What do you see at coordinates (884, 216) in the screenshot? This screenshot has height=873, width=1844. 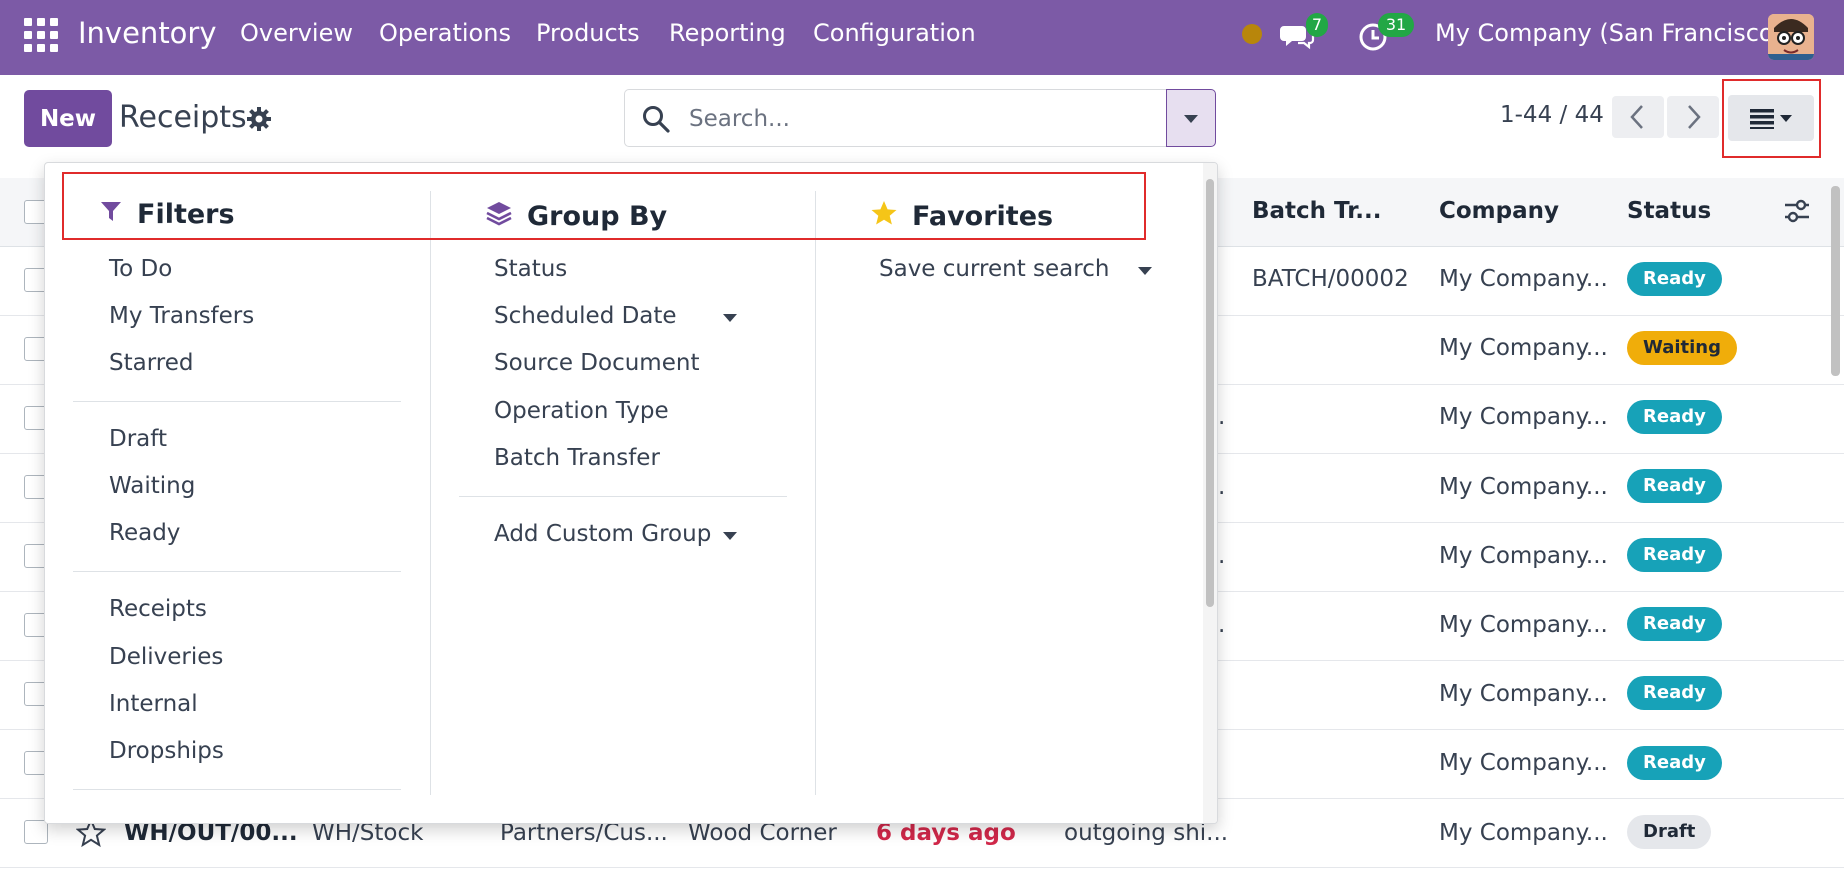 I see `star-icon` at bounding box center [884, 216].